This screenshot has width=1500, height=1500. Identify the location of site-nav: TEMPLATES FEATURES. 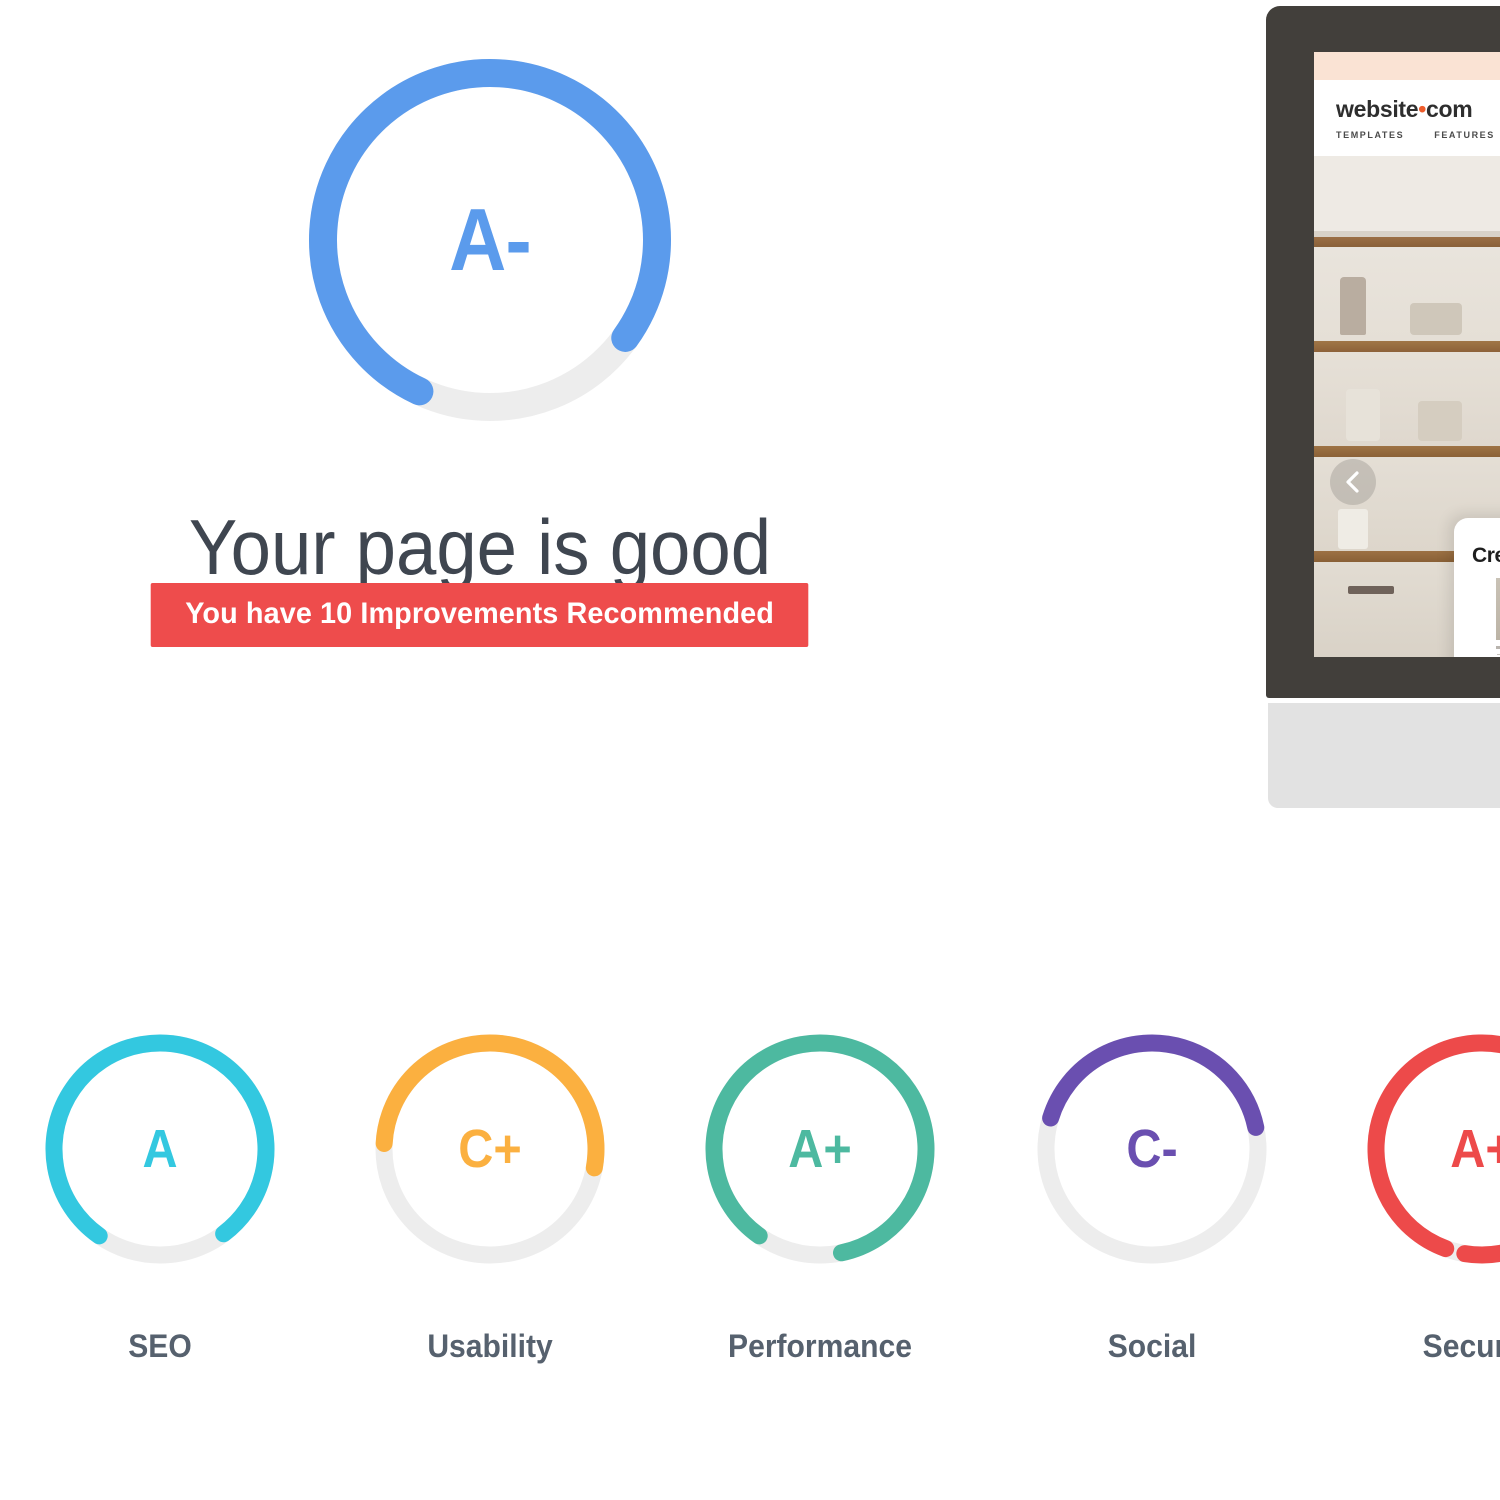
(1418, 135).